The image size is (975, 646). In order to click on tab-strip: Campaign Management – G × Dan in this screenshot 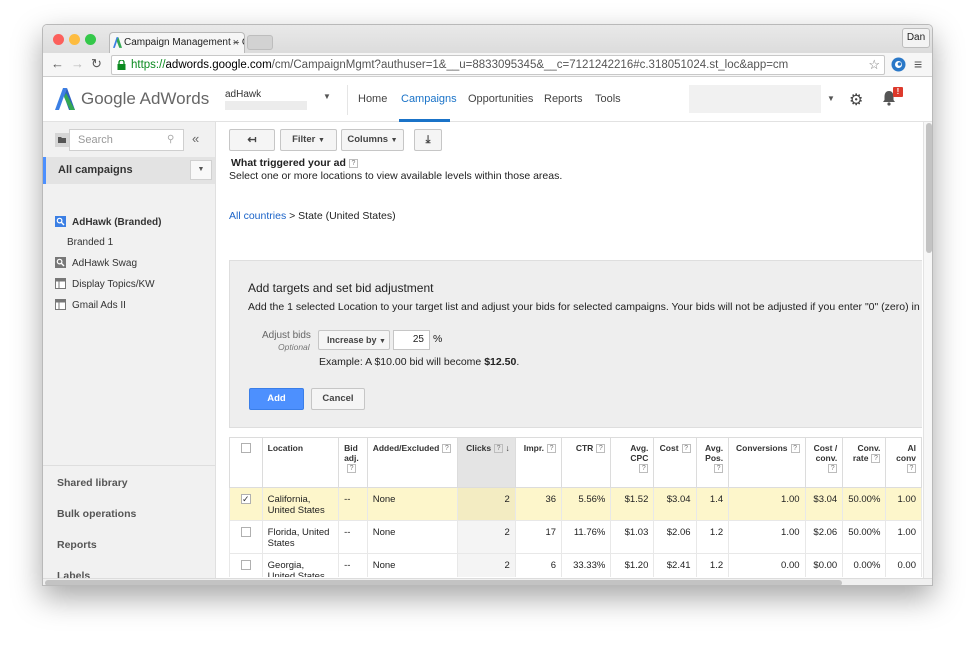, I will do `click(487, 39)`.